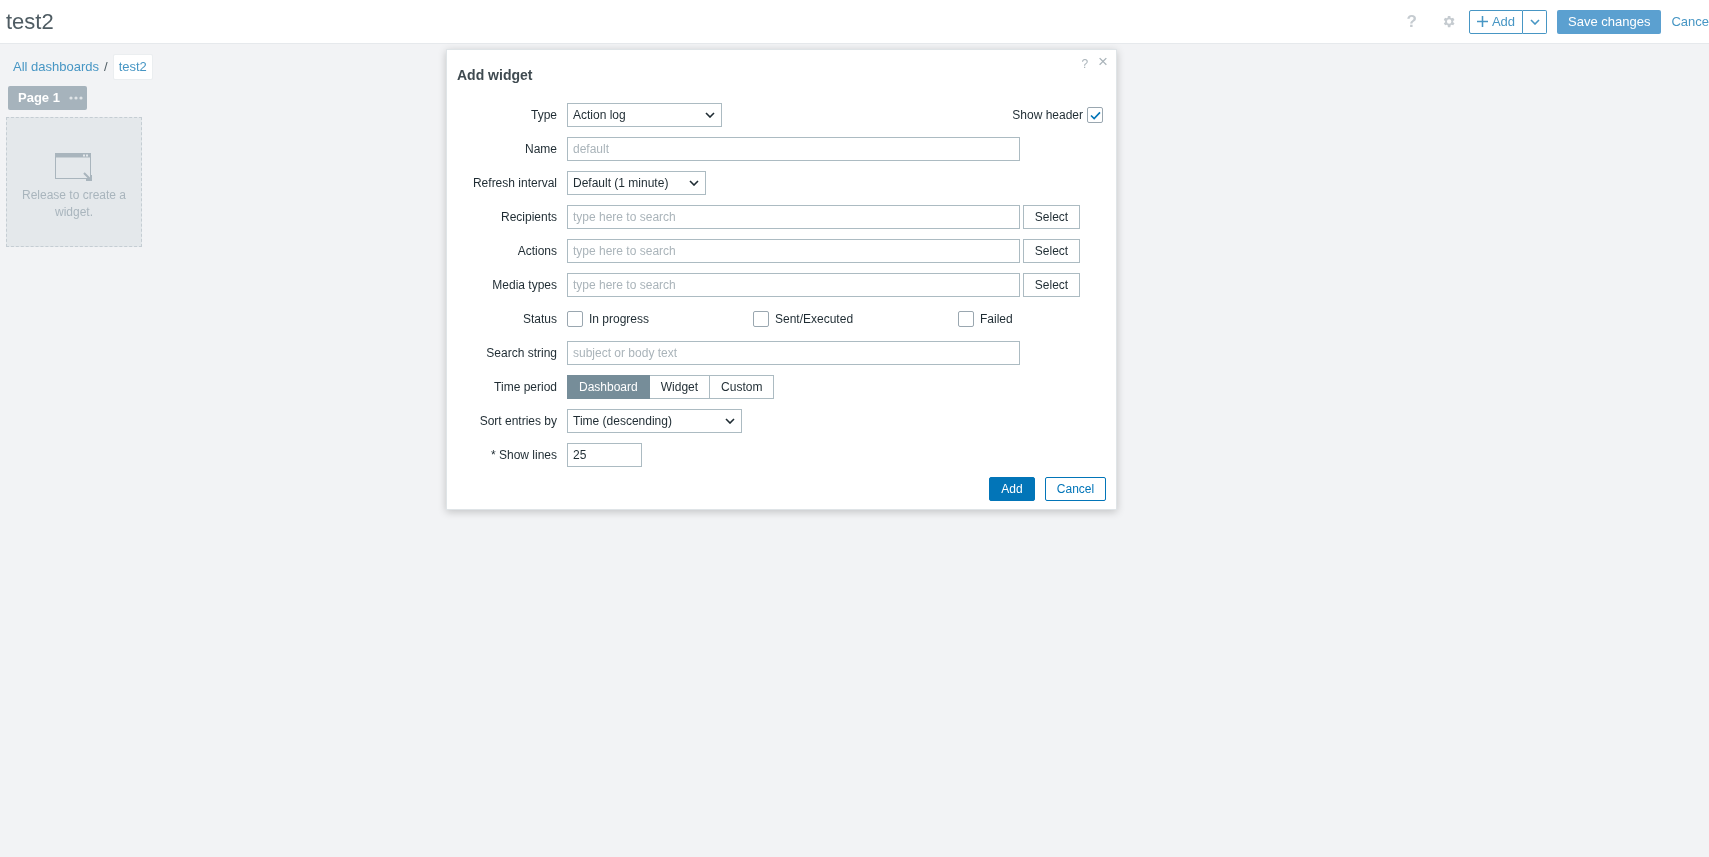 The width and height of the screenshot is (1709, 857). Describe the element at coordinates (30, 22) in the screenshot. I see `page-title: test2` at that location.